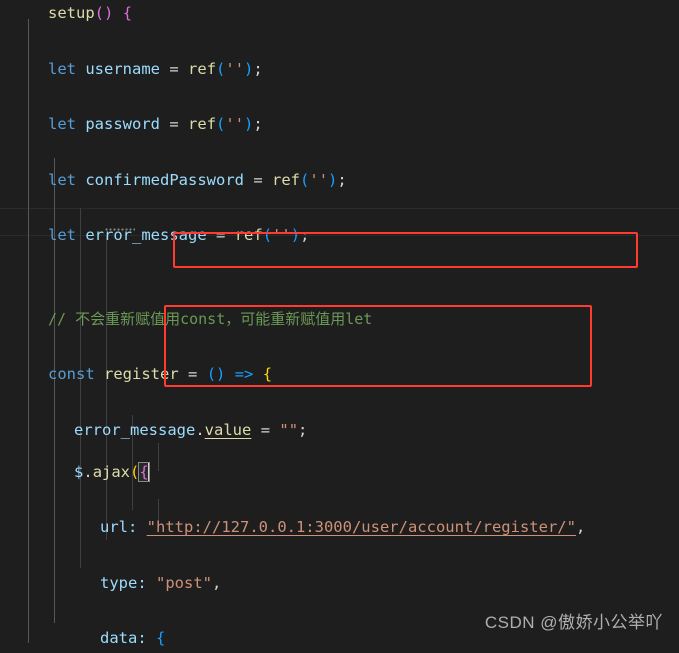 The width and height of the screenshot is (679, 653). Describe the element at coordinates (71, 13) in the screenshot. I see `token-setup: setup` at that location.